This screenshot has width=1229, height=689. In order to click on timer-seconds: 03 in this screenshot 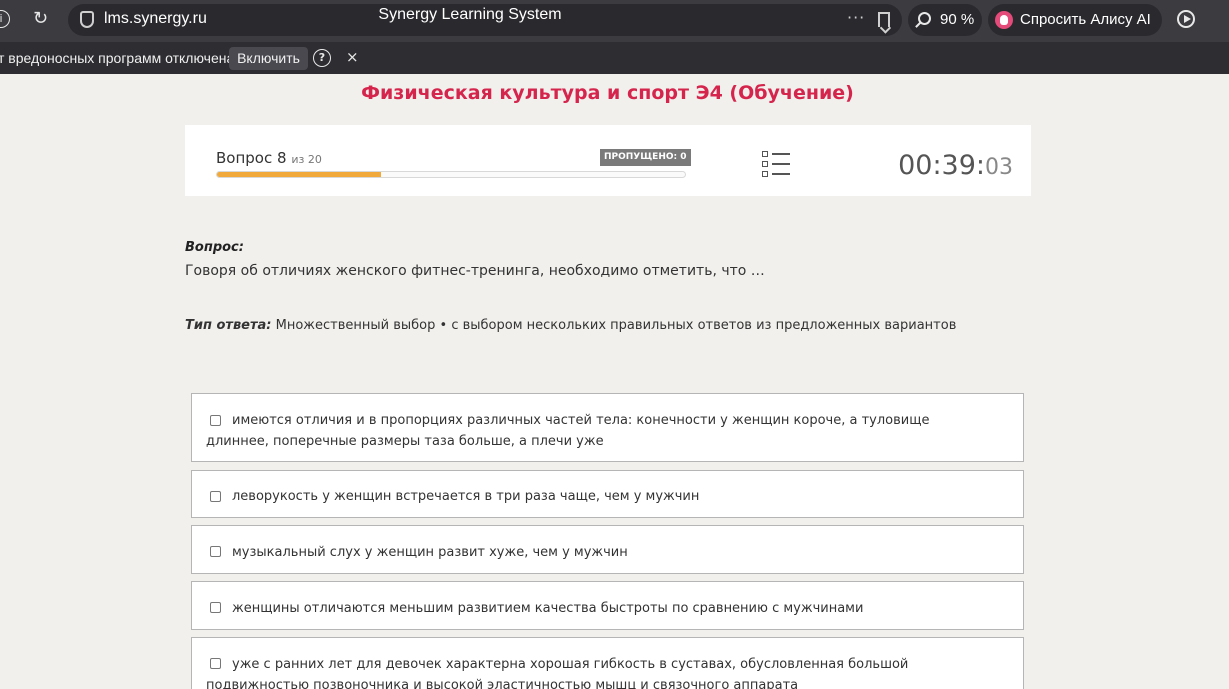, I will do `click(999, 167)`.